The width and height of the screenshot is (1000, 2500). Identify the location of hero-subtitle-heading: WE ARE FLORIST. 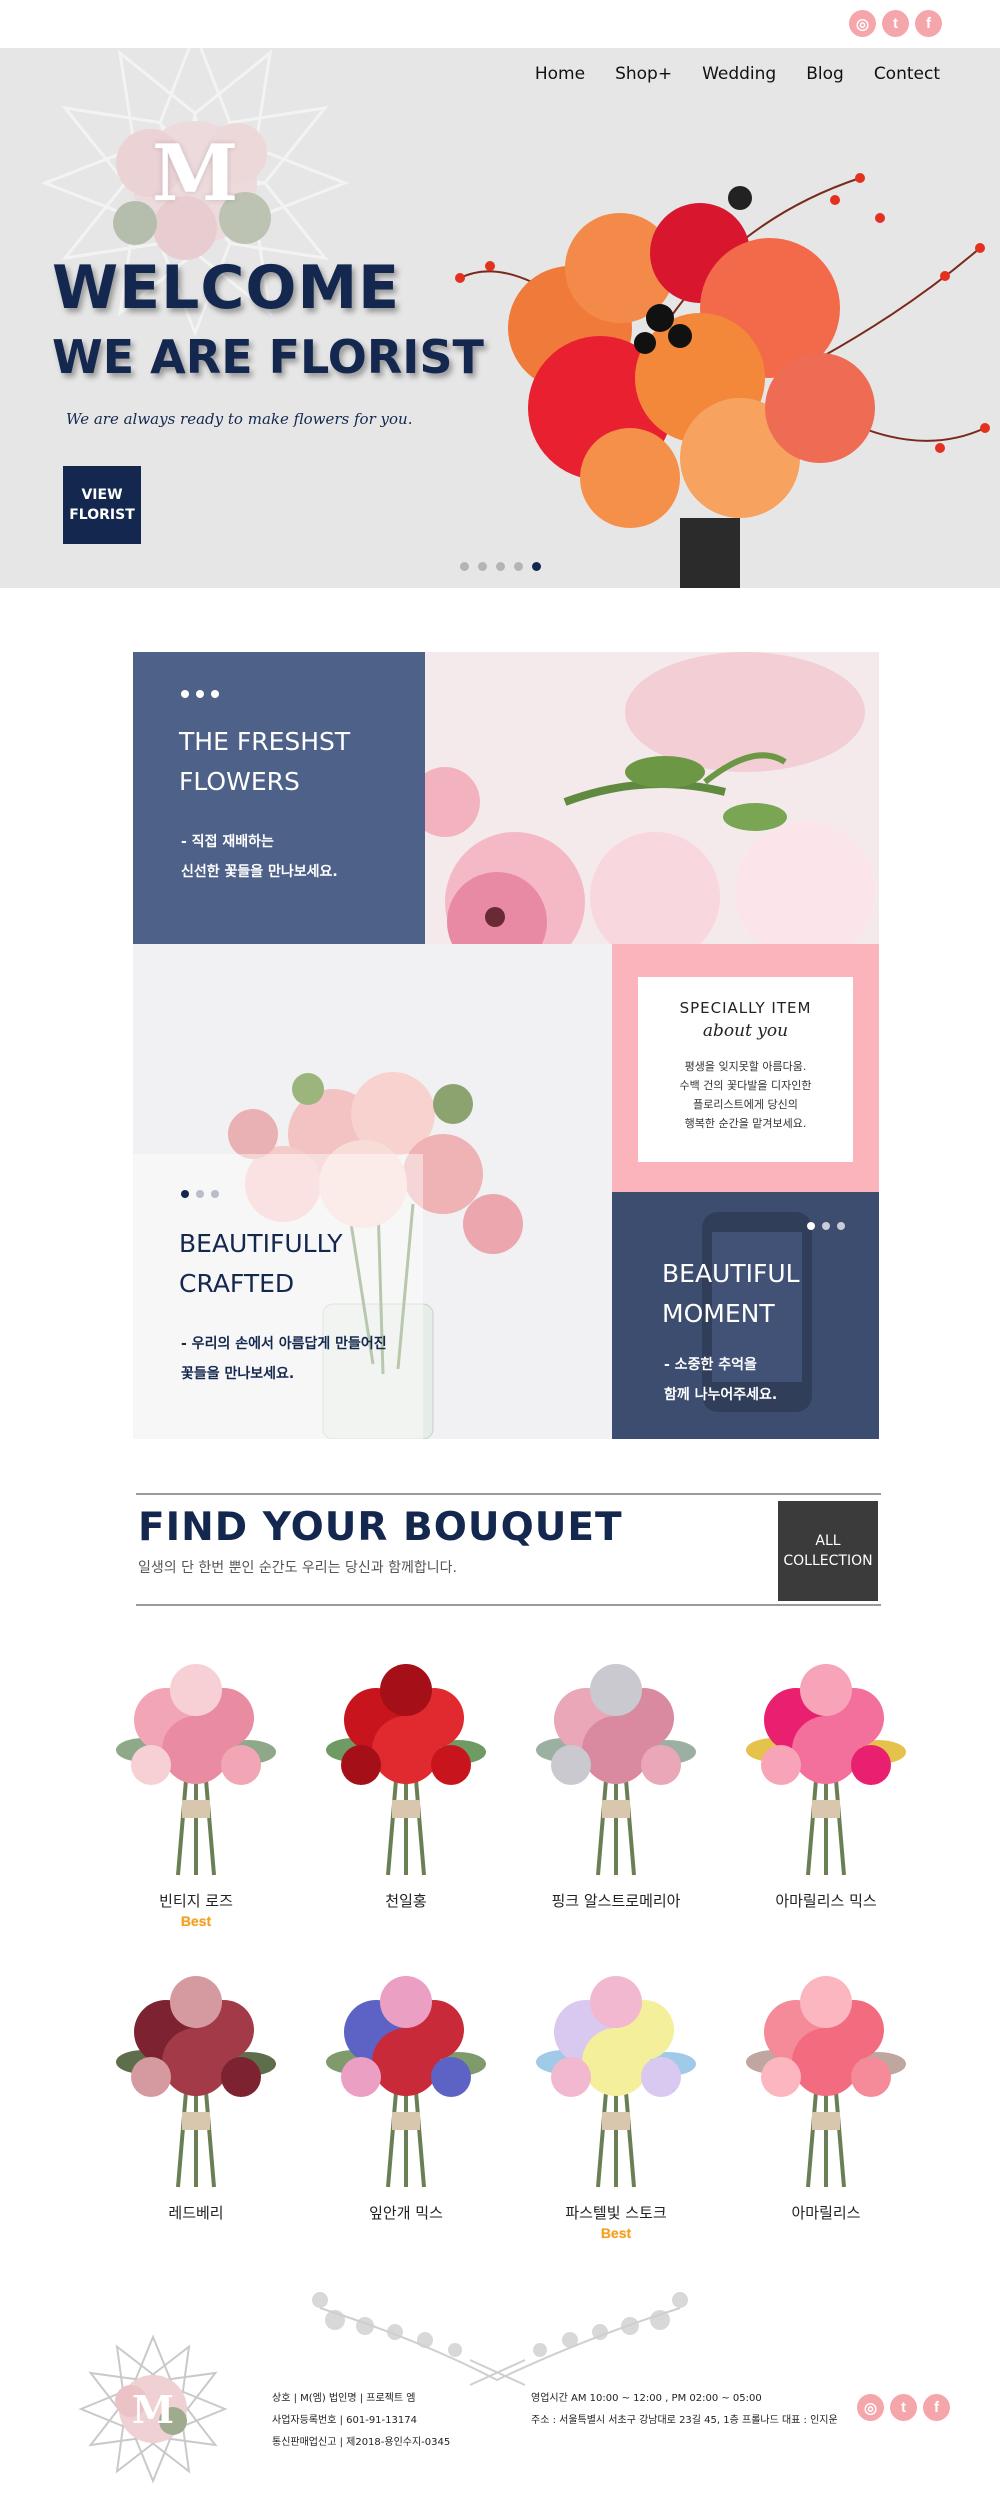
(268, 357).